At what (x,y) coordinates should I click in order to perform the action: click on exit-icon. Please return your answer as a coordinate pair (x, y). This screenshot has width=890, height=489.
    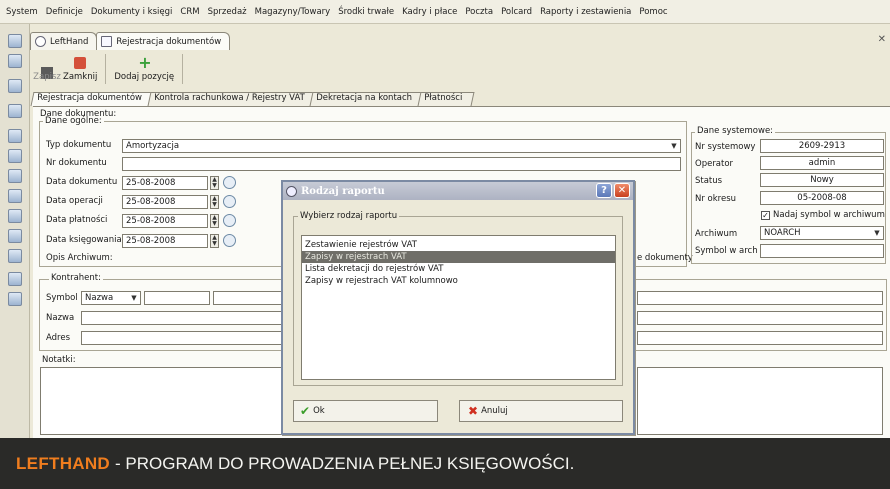
    Looking at the image, I should click on (80, 63).